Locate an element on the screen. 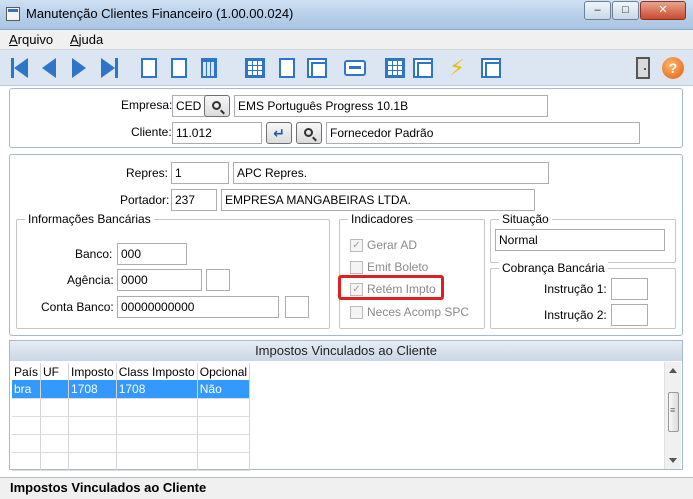 The width and height of the screenshot is (693, 499). new-document-button is located at coordinates (287, 68).